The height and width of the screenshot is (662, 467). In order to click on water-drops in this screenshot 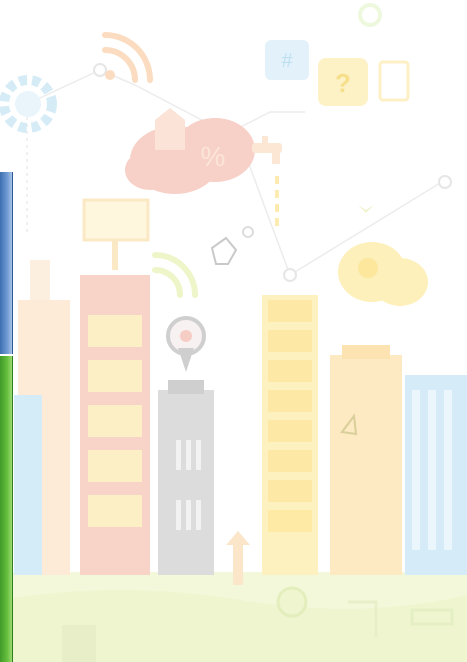, I will do `click(277, 201)`.